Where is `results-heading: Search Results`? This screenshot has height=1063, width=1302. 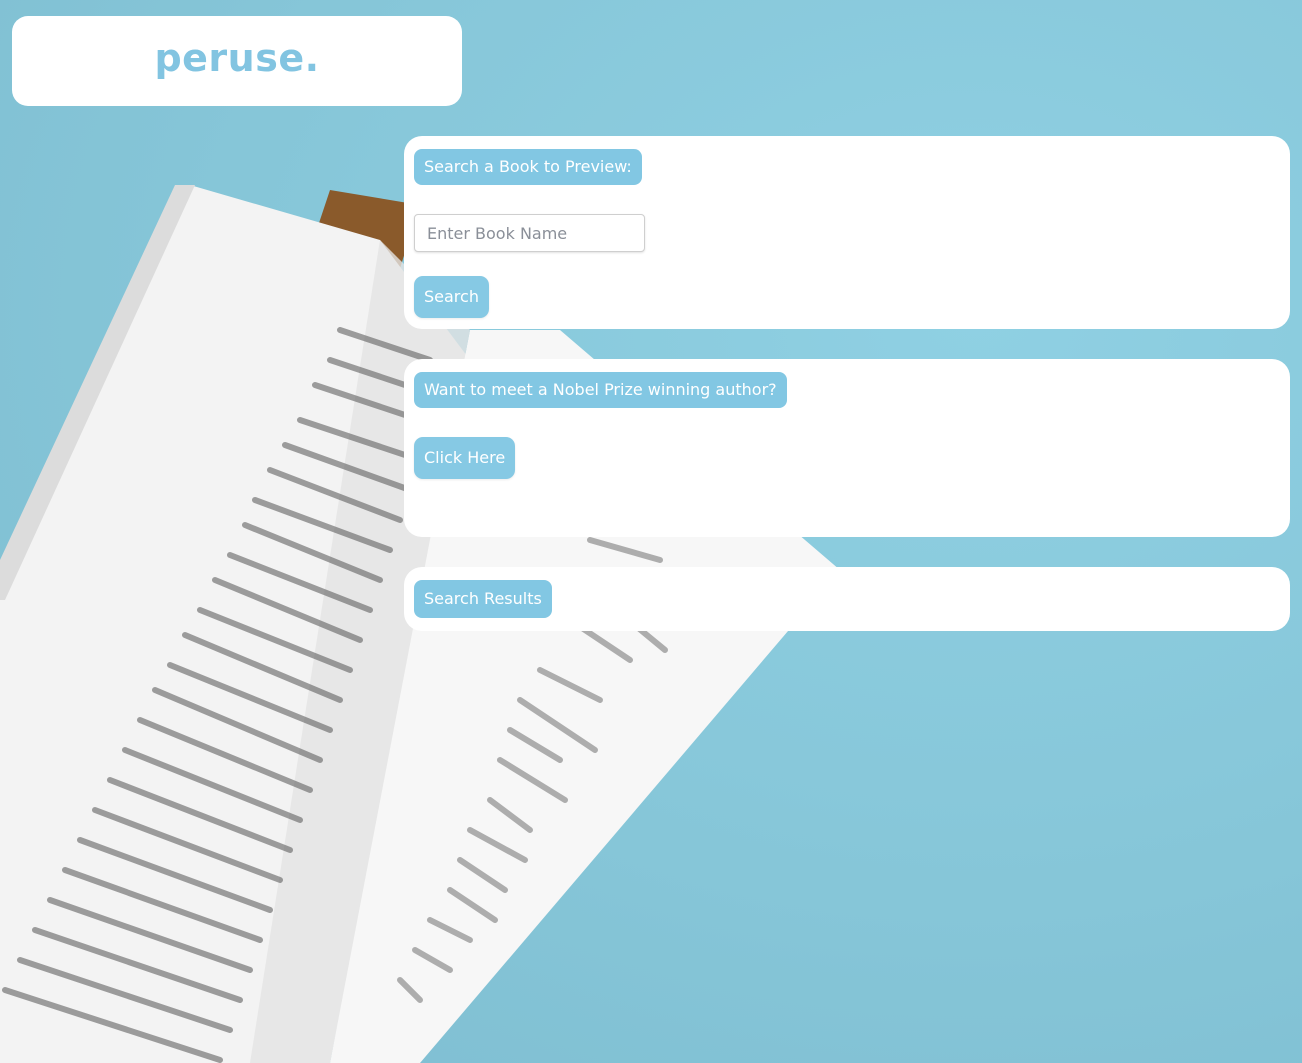
results-heading: Search Results is located at coordinates (483, 599).